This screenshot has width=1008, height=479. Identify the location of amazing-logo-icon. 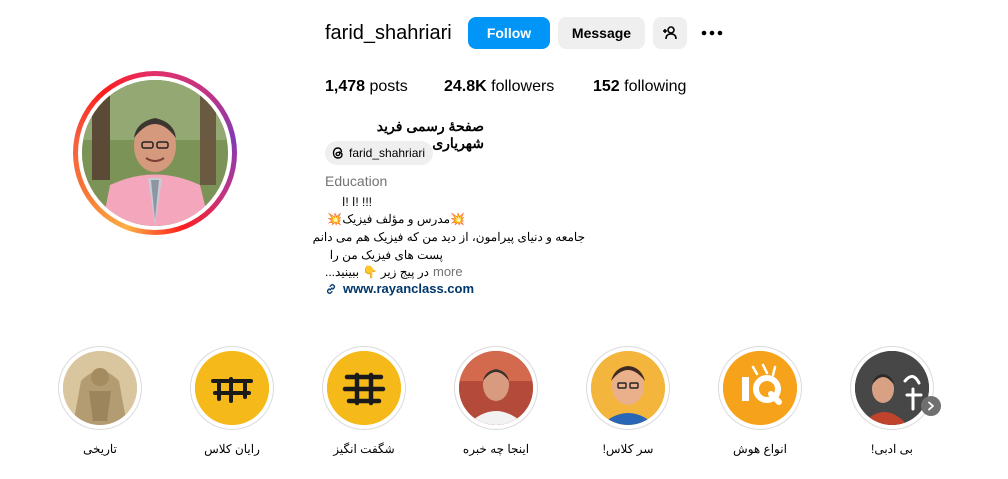
(364, 388).